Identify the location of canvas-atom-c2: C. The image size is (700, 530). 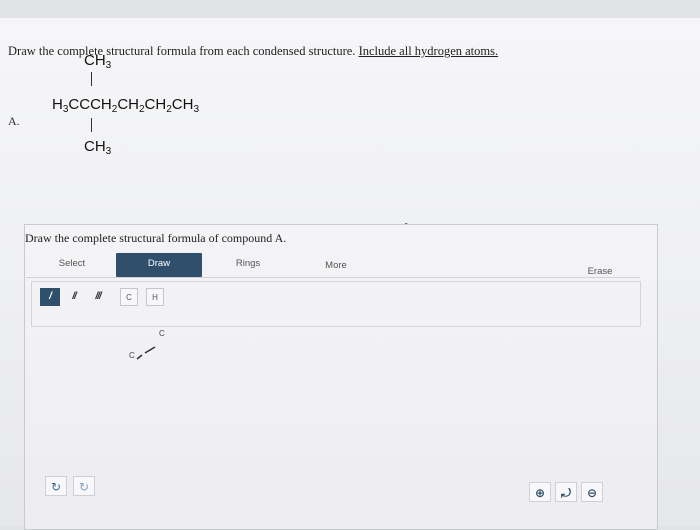
(162, 333).